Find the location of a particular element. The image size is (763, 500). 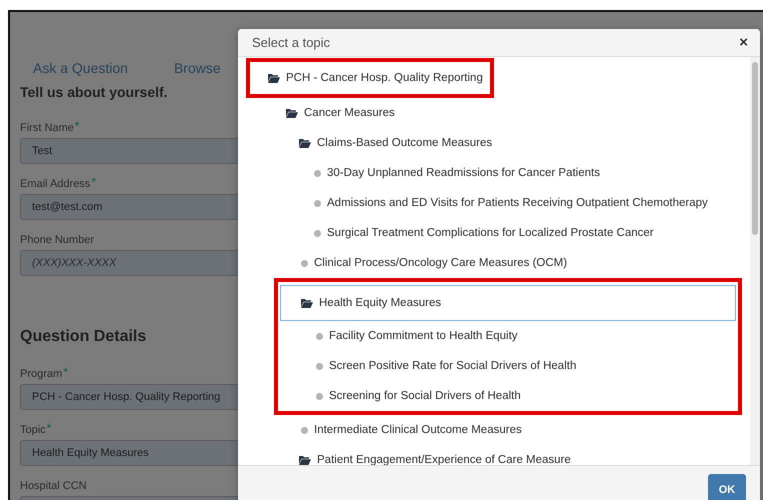

tree-item: Facility Commitment to Health Equity is located at coordinates (508, 336).